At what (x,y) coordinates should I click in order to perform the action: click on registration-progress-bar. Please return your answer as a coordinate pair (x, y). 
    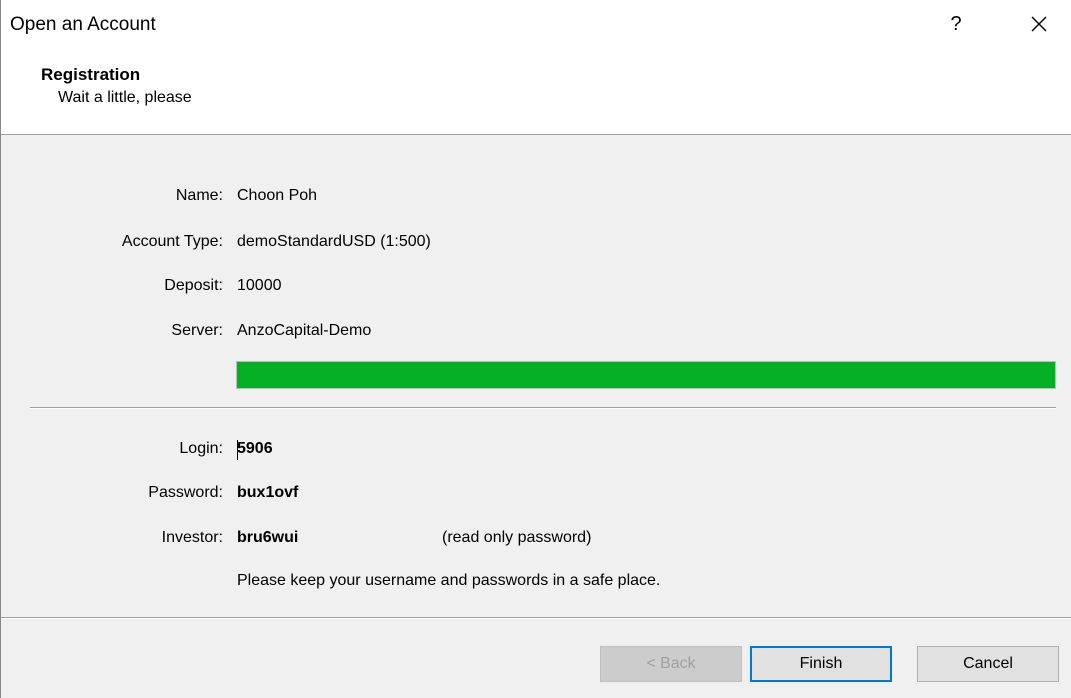
    Looking at the image, I should click on (646, 375).